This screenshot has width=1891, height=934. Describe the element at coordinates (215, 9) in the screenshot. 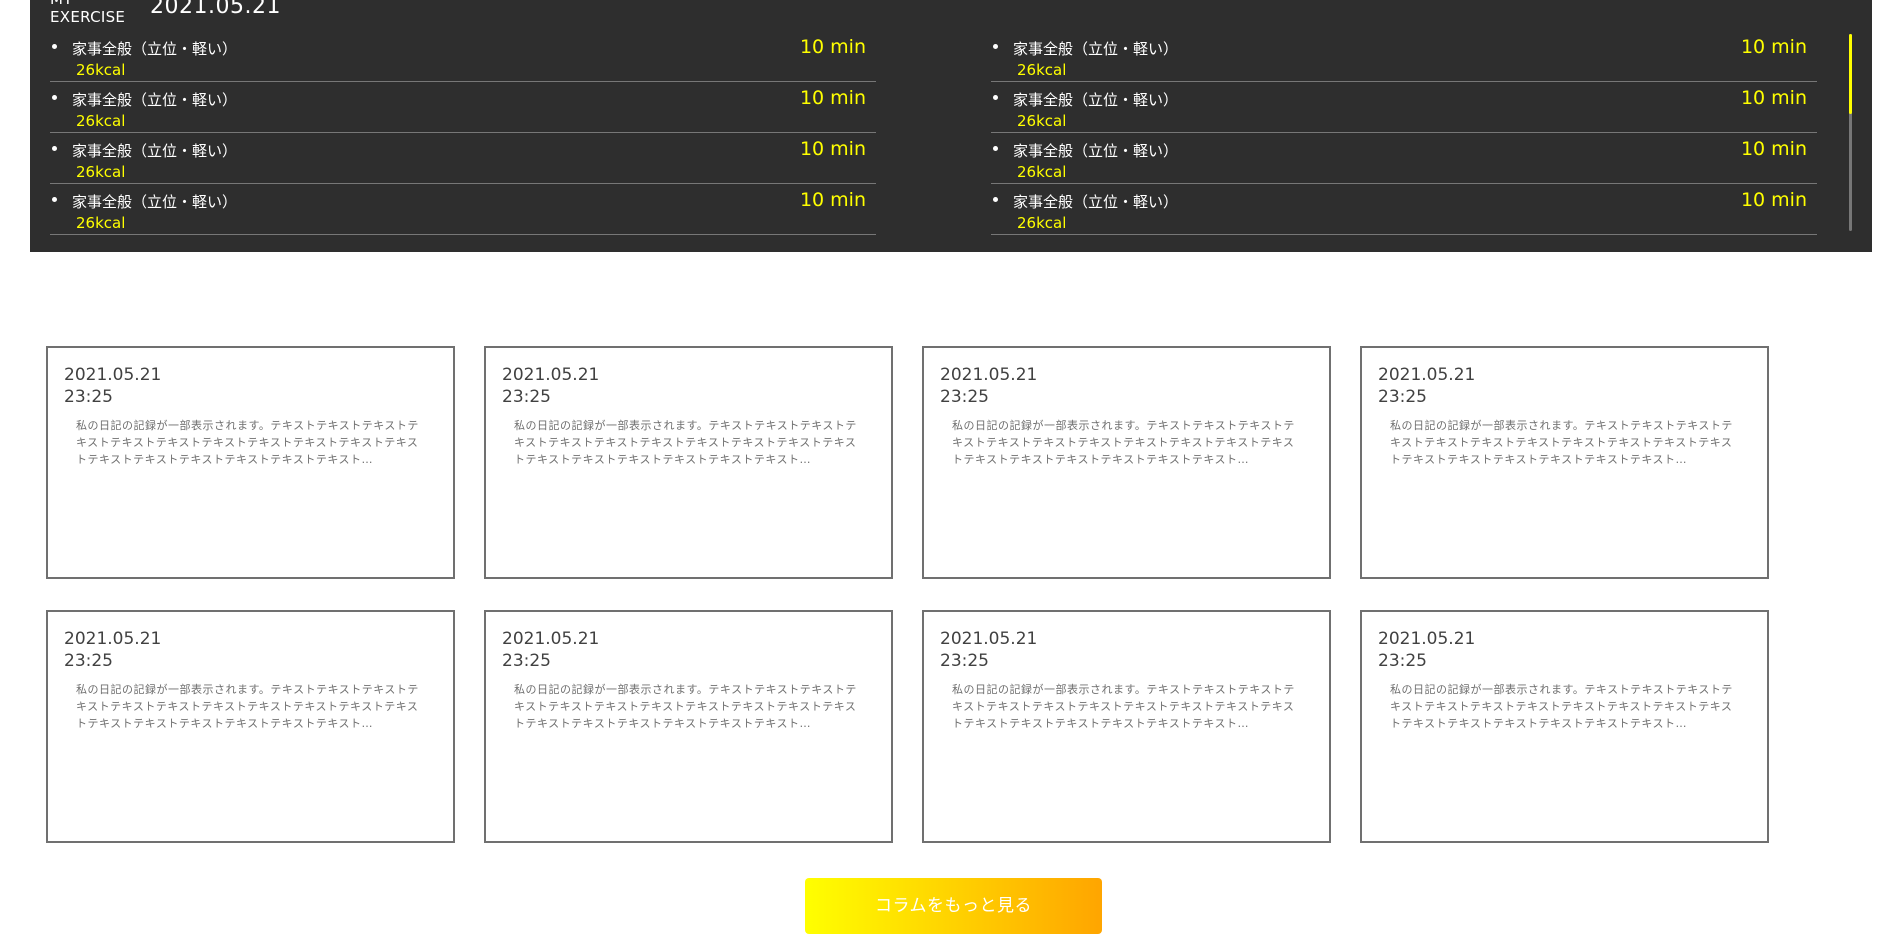

I see `exercise-date: 2021.05.21` at that location.